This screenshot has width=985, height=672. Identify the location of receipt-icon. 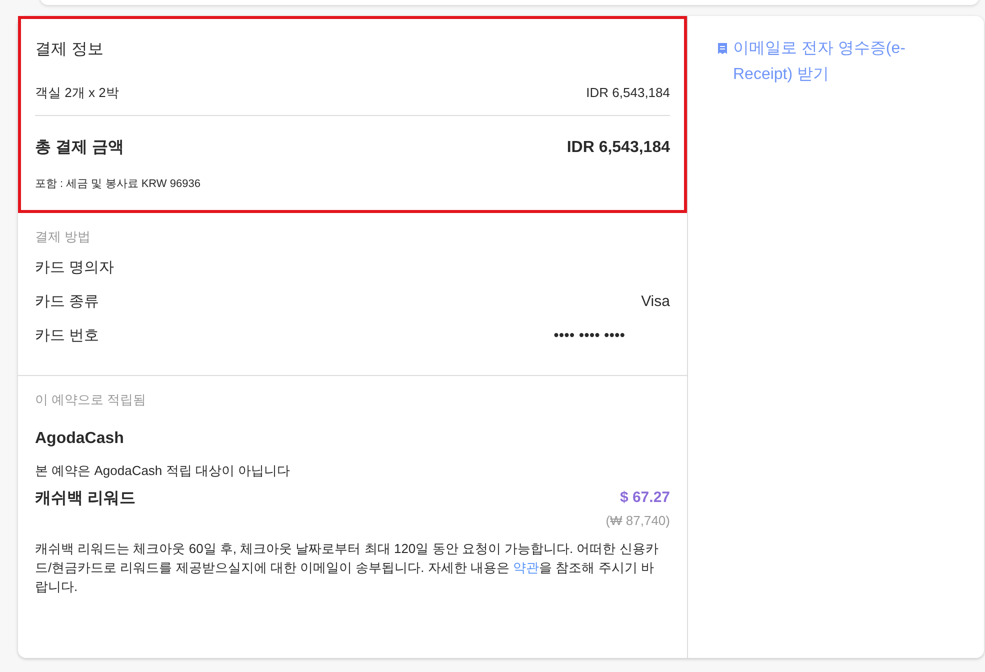
(722, 48).